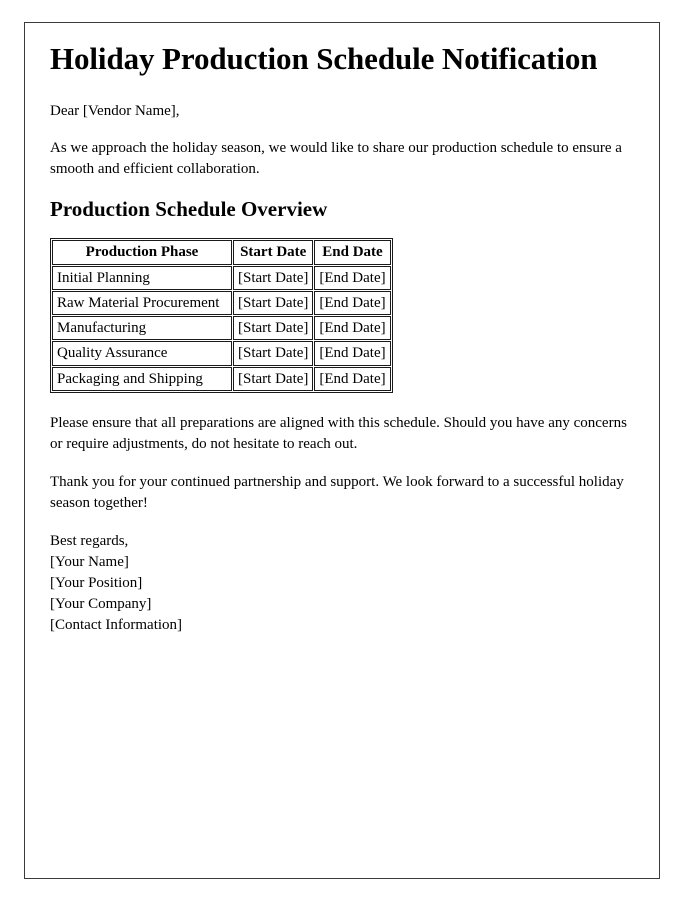 This screenshot has width=700, height=900. Describe the element at coordinates (142, 378) in the screenshot. I see `cell-production-phase: Packaging and Shipping` at that location.